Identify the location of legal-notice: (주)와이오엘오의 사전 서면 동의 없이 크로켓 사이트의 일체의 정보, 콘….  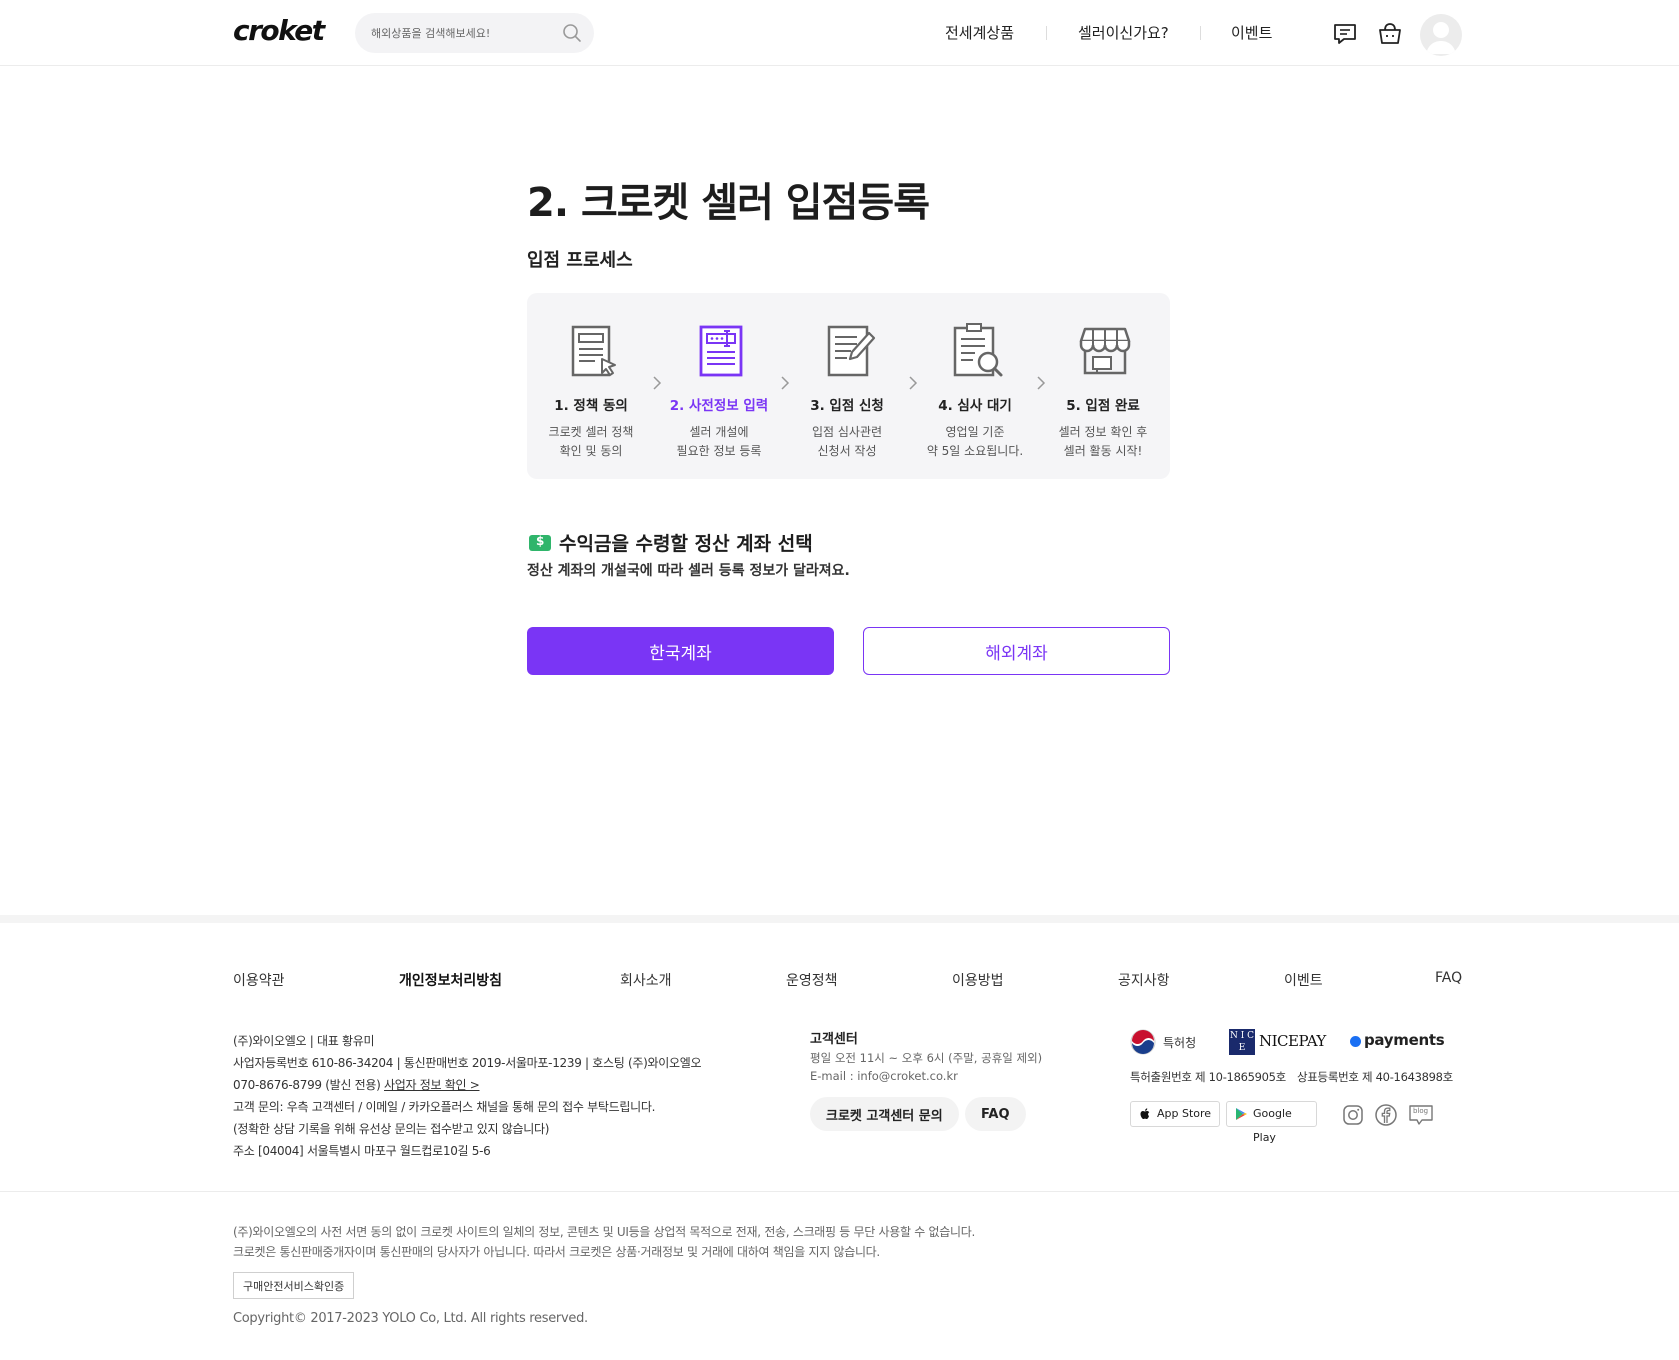
(604, 1242).